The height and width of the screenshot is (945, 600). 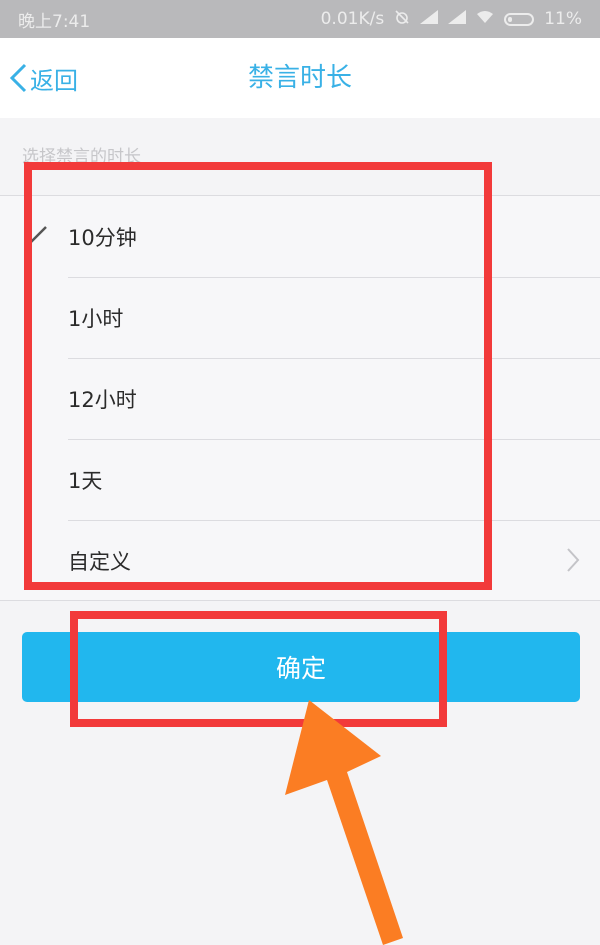 What do you see at coordinates (344, 822) in the screenshot?
I see `pointer-arrow-icon` at bounding box center [344, 822].